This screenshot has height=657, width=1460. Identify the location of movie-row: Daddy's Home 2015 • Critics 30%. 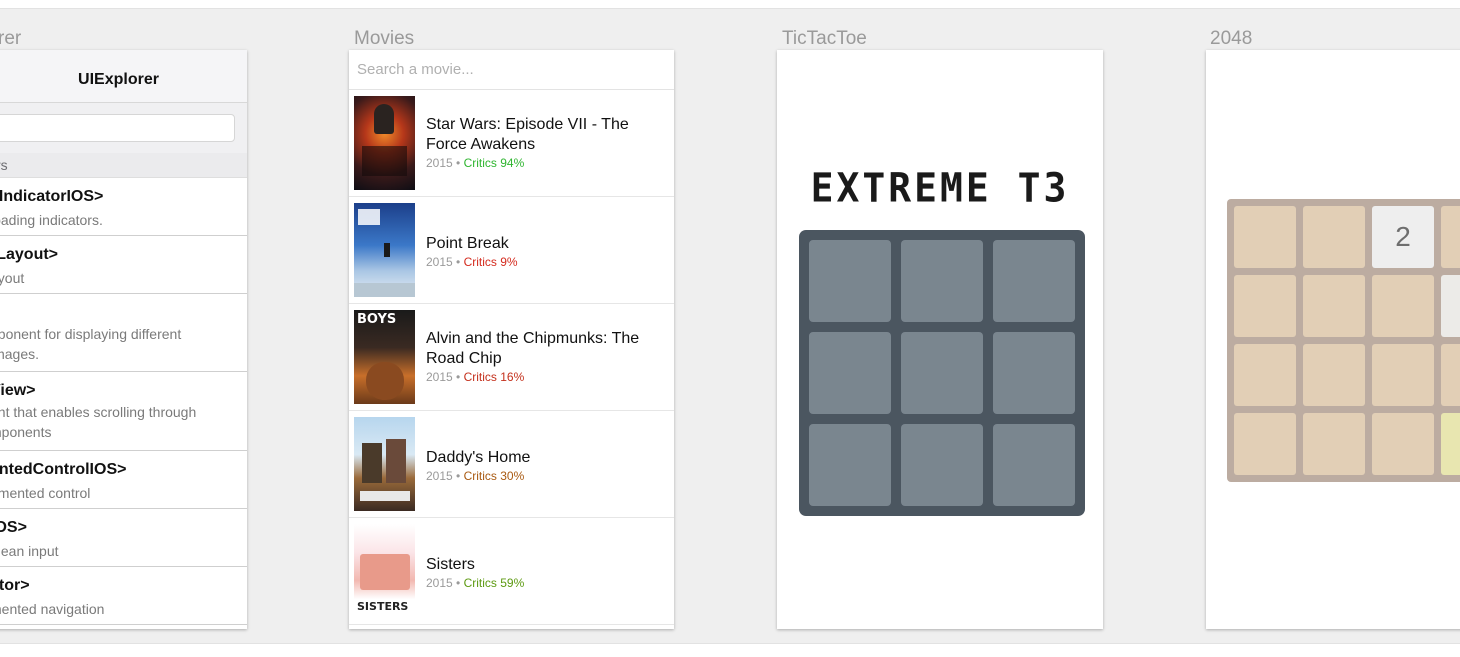
(511, 464).